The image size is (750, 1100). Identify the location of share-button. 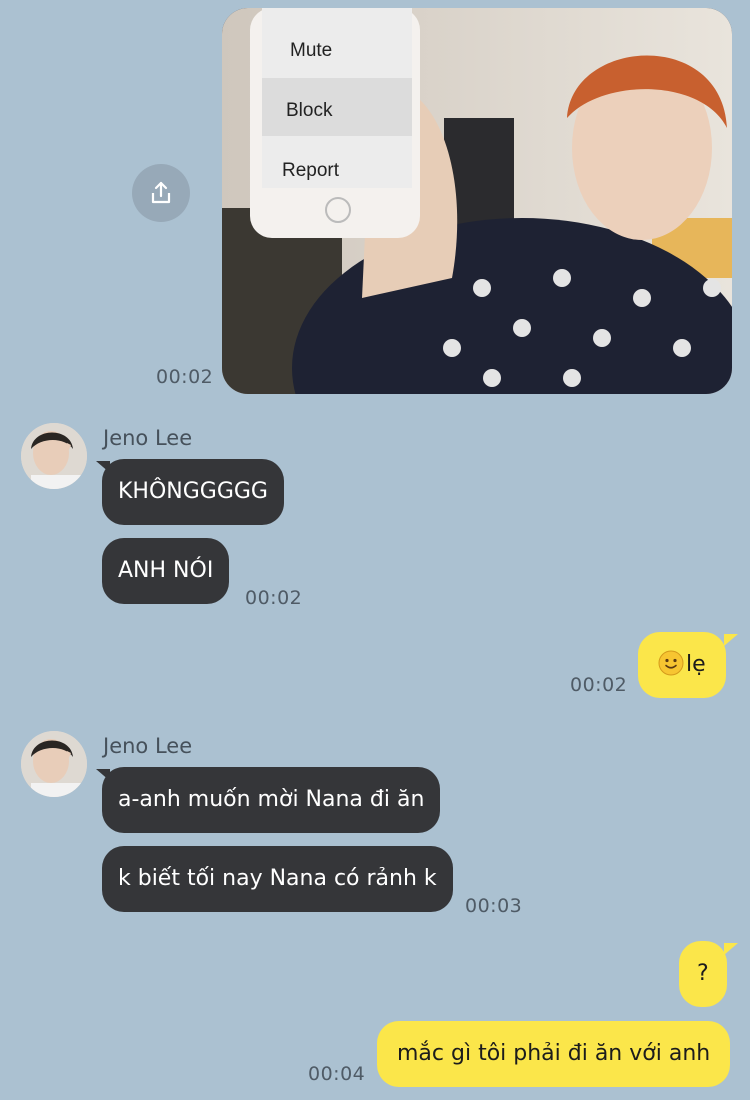
(161, 193).